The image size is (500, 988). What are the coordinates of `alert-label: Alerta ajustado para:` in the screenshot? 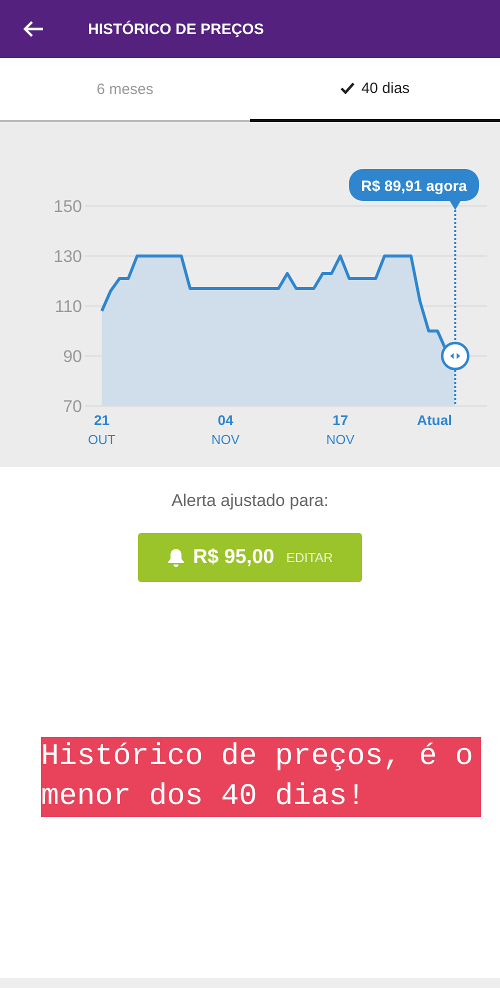 It's located at (250, 501).